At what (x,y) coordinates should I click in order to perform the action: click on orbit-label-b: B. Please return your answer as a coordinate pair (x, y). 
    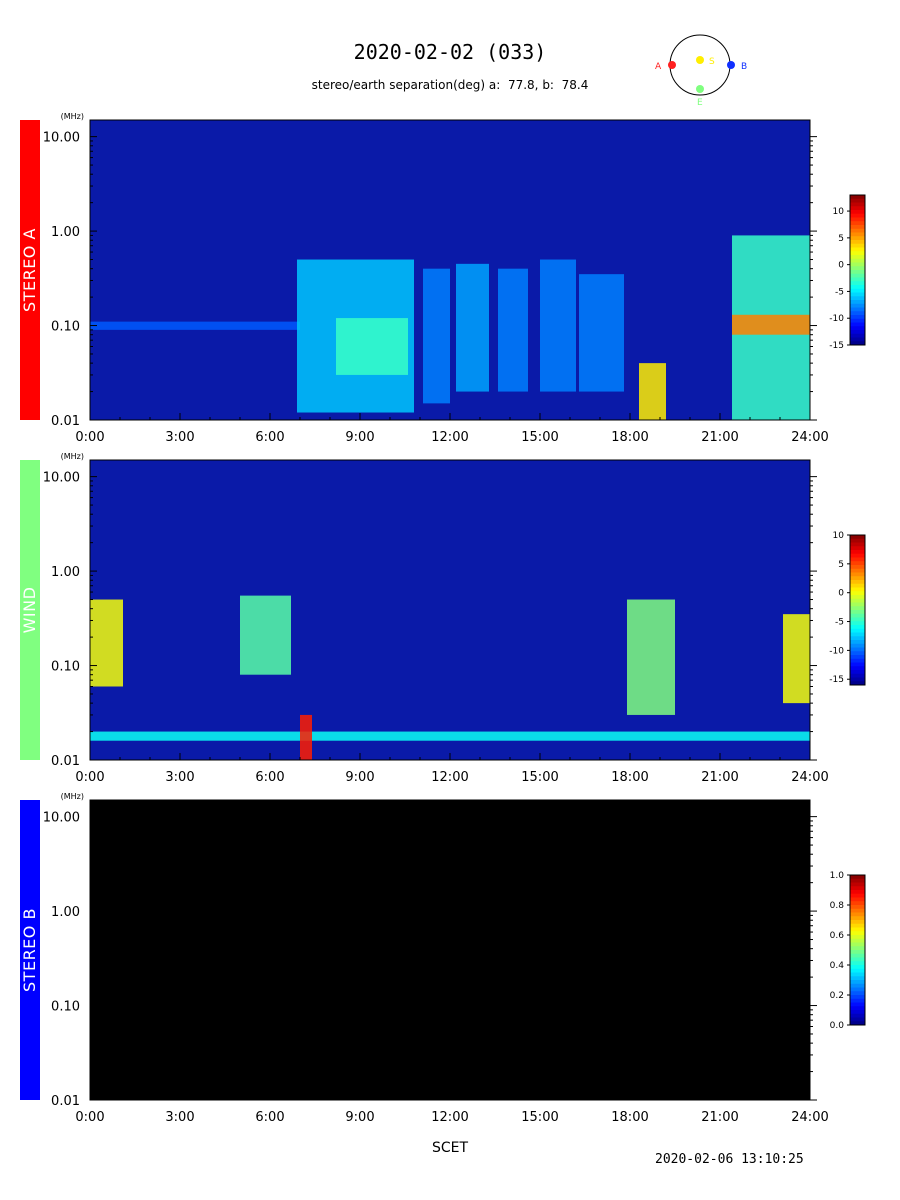
    Looking at the image, I should click on (744, 67).